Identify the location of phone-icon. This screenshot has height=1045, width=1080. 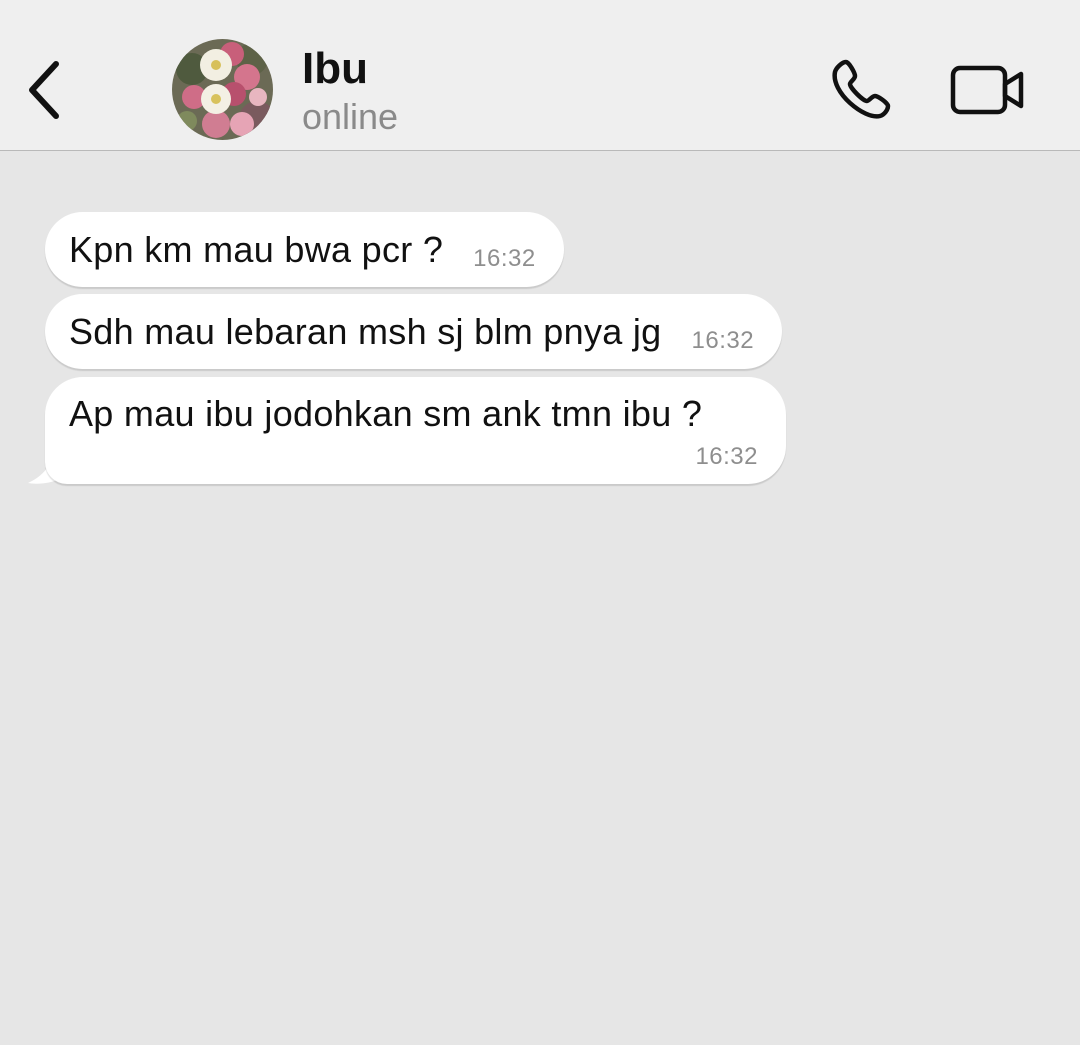
(861, 89).